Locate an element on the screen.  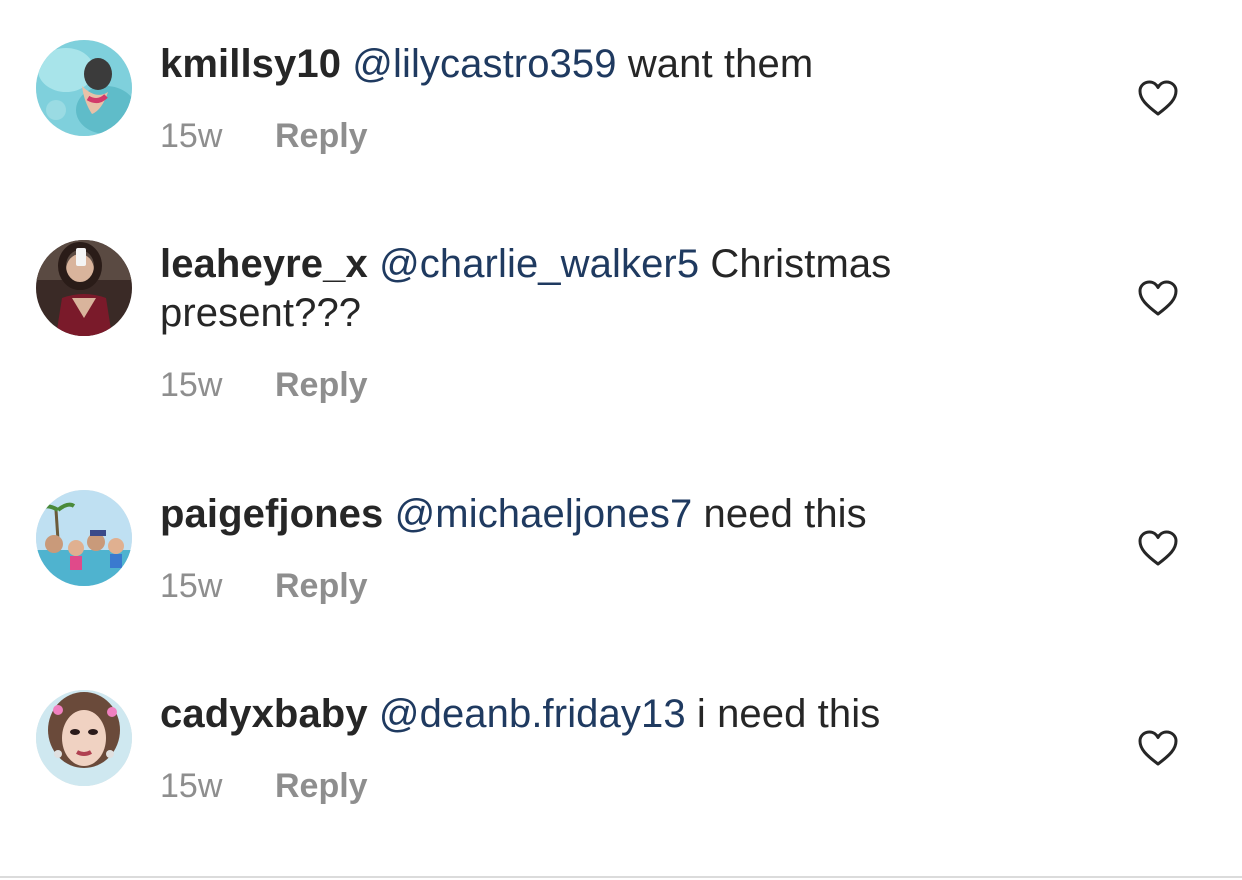
avatar-photo-family is located at coordinates (84, 538).